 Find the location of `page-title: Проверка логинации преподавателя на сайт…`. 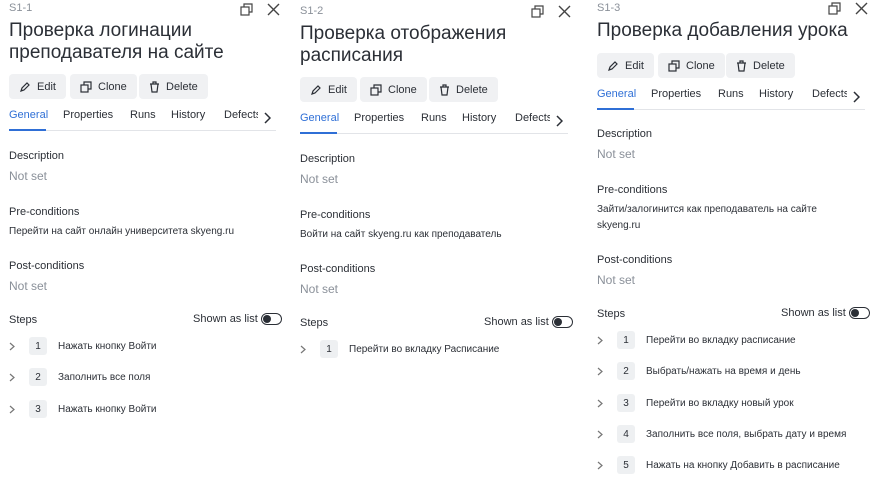

page-title: Проверка логинации преподавателя на сайт… is located at coordinates (140, 42).